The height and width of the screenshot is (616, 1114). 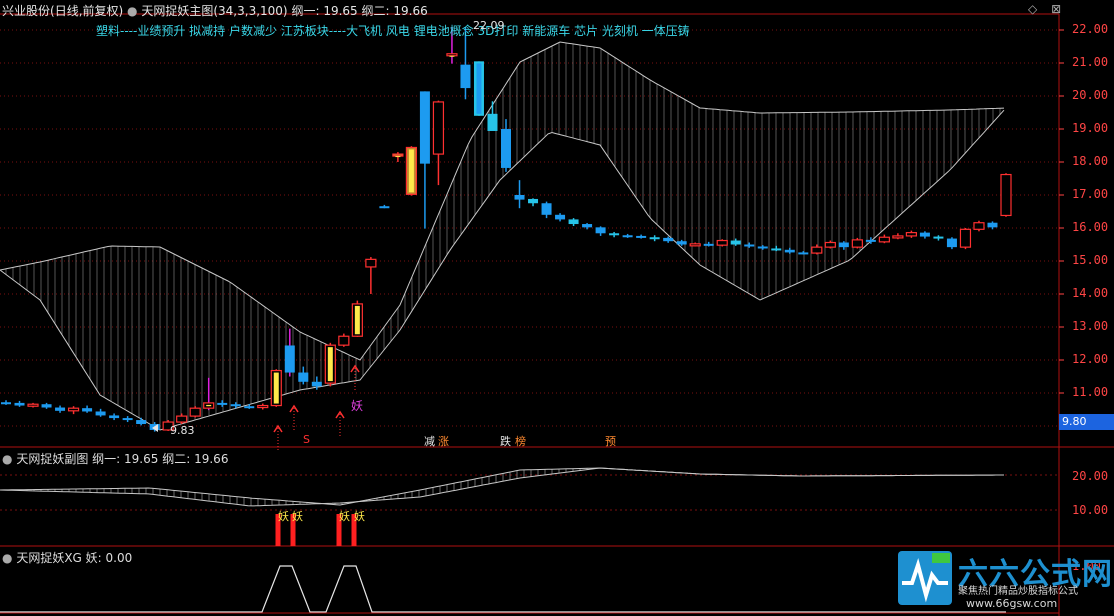 What do you see at coordinates (344, 516) in the screenshot?
I see `sub-yao-3: 妖` at bounding box center [344, 516].